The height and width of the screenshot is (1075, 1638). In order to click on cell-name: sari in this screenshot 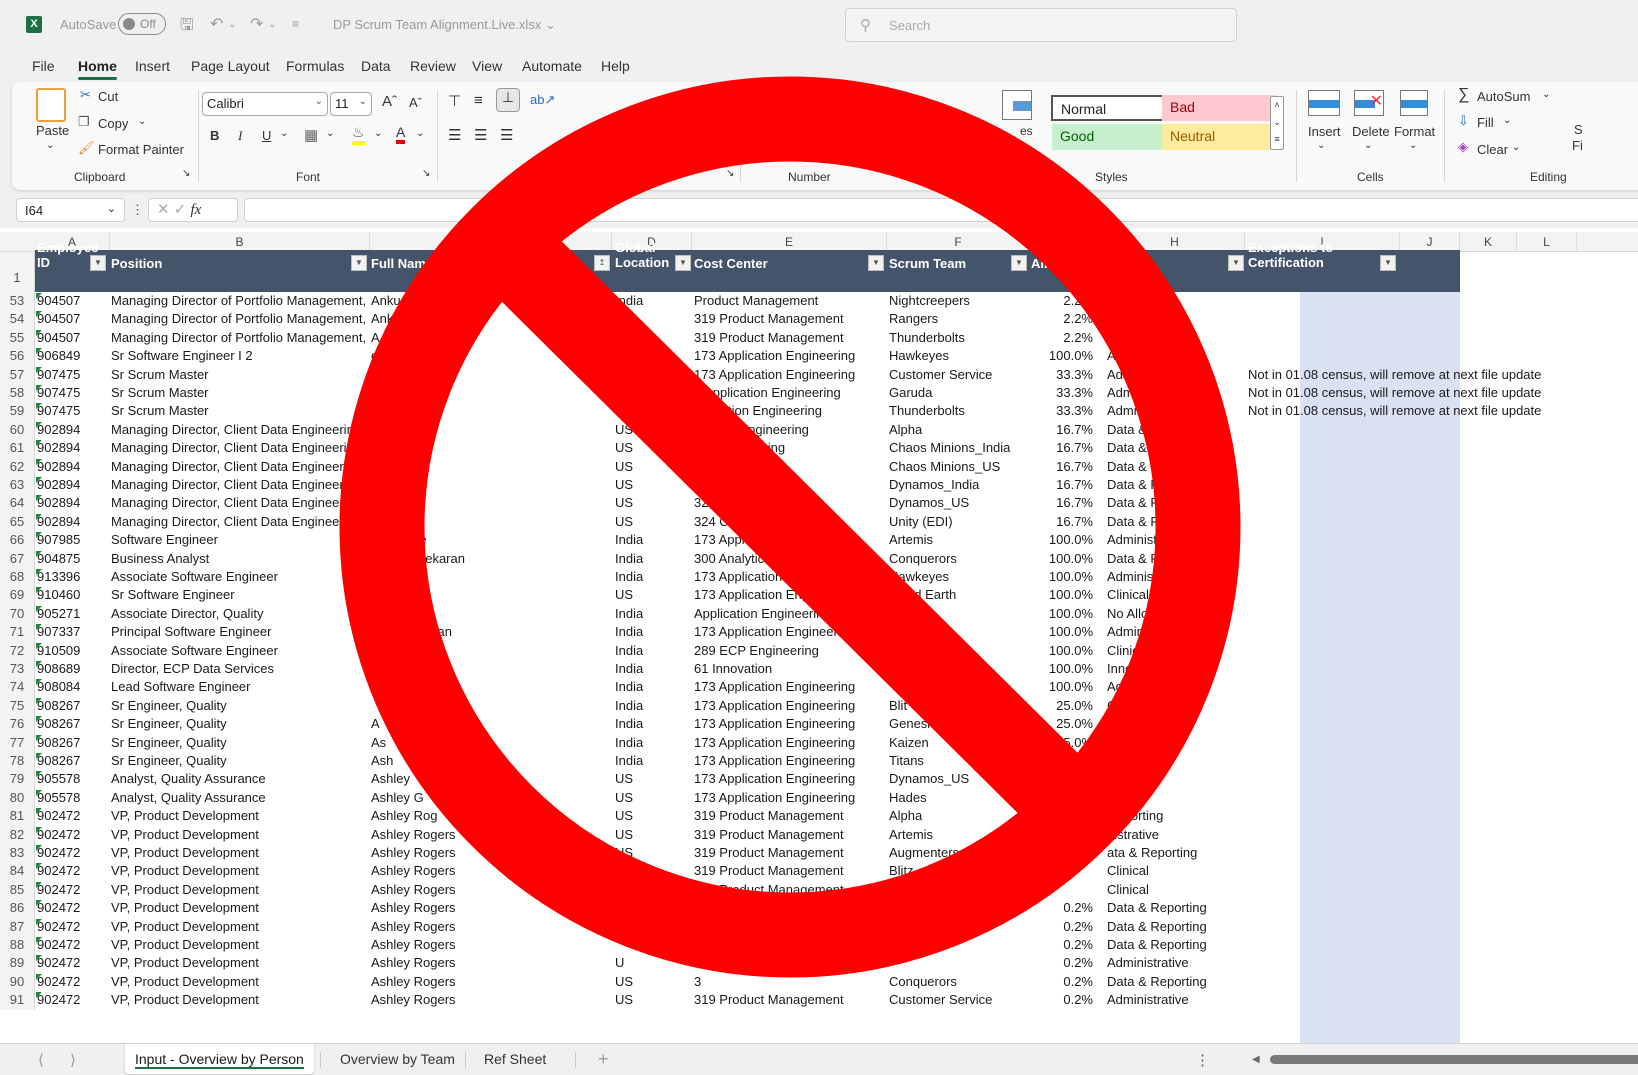, I will do `click(491, 651)`.